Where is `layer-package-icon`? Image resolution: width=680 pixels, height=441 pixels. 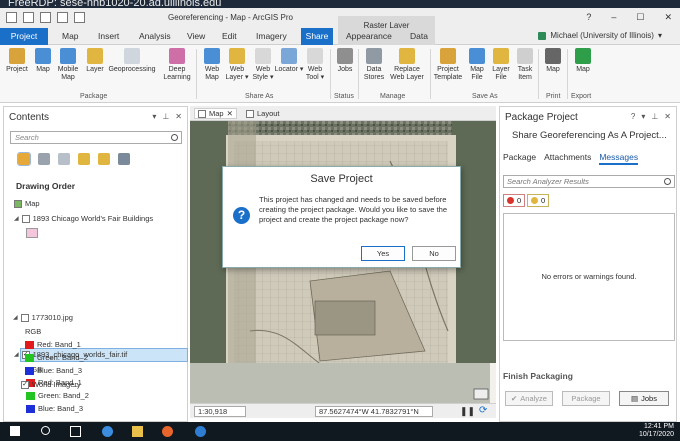
layer-package-icon is located at coordinates (95, 56).